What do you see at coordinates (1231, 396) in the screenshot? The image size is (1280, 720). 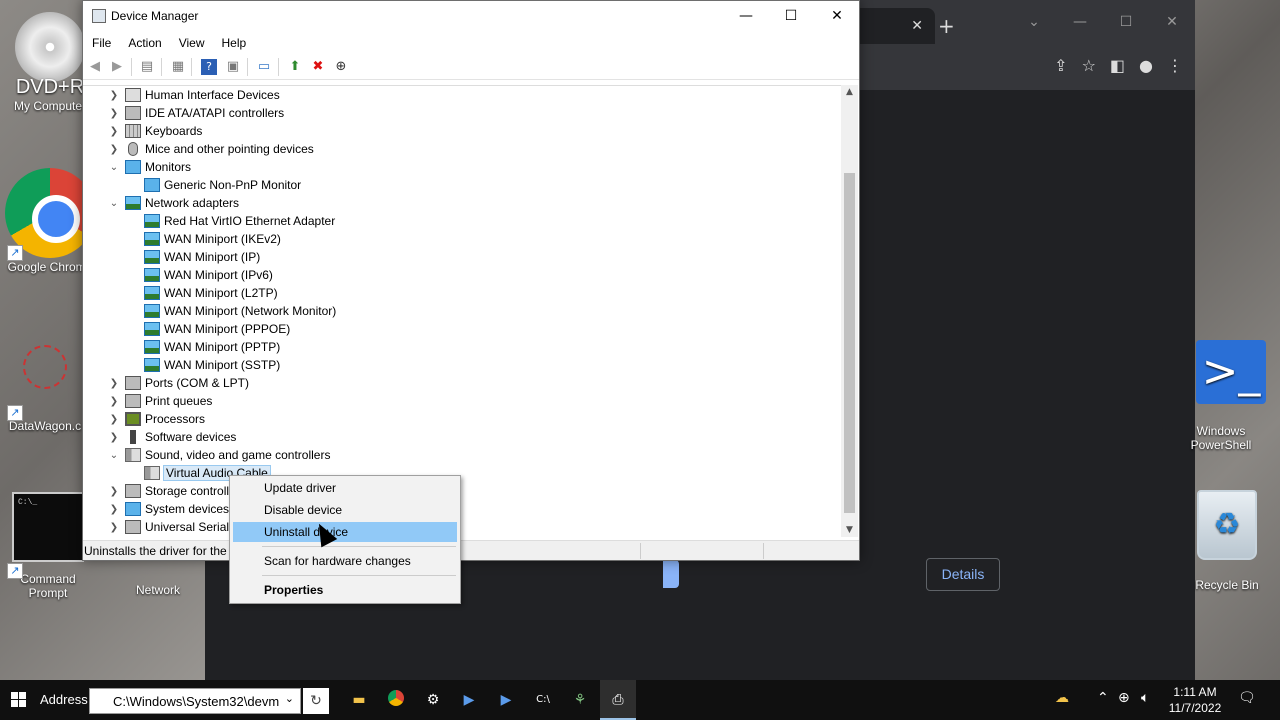 I see `desktop-icon-windows-powershell: >_ Windows PowerShell` at bounding box center [1231, 396].